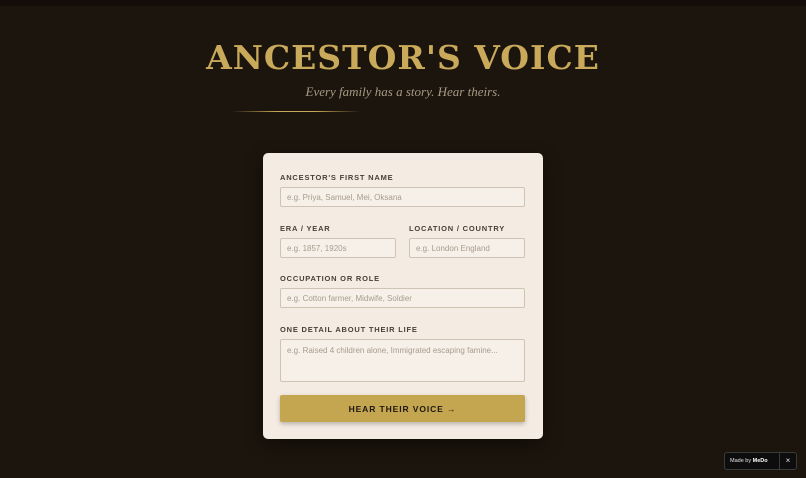 This screenshot has height=478, width=806. What do you see at coordinates (457, 228) in the screenshot?
I see `location-label: LOCATION / COUNTRY` at bounding box center [457, 228].